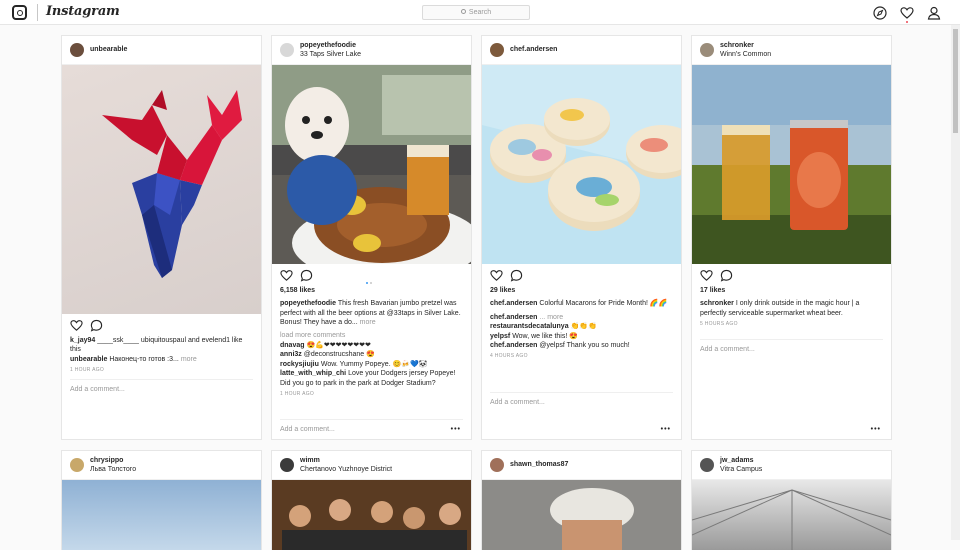  What do you see at coordinates (371, 345) in the screenshot?
I see `comment: dnavag 😍💪❤❤❤❤❤❤❤❤` at bounding box center [371, 345].